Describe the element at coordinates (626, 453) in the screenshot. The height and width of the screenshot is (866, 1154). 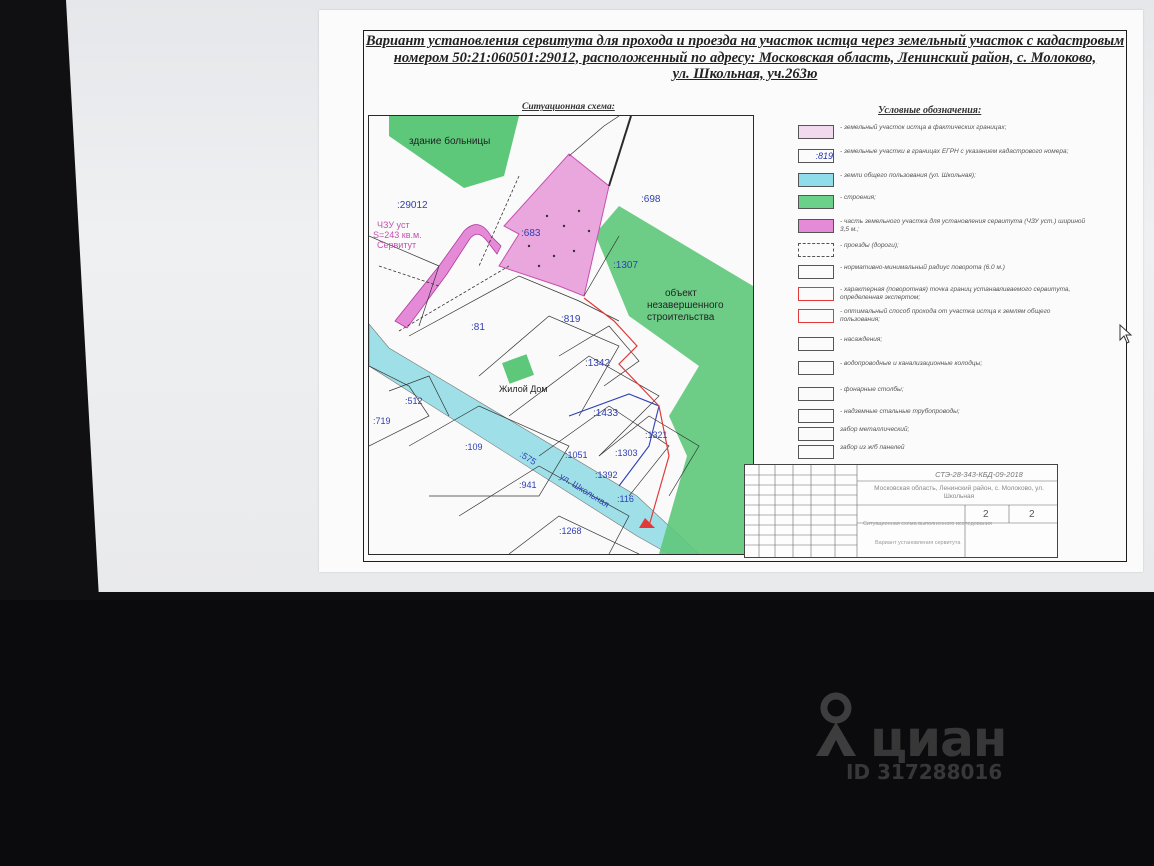
I see `label-parcel-1303: :1303` at that location.